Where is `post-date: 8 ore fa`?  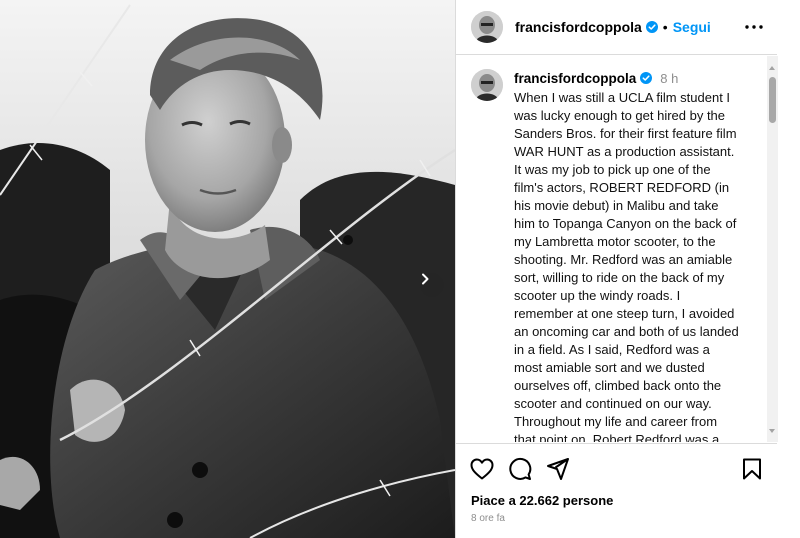 post-date: 8 ore fa is located at coordinates (616, 516).